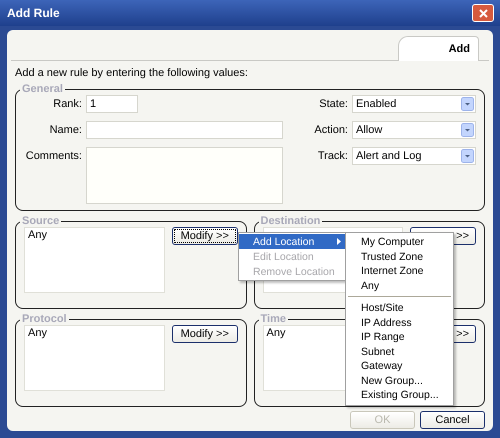  Describe the element at coordinates (67, 103) in the screenshot. I see `field-label: Rank:` at that location.